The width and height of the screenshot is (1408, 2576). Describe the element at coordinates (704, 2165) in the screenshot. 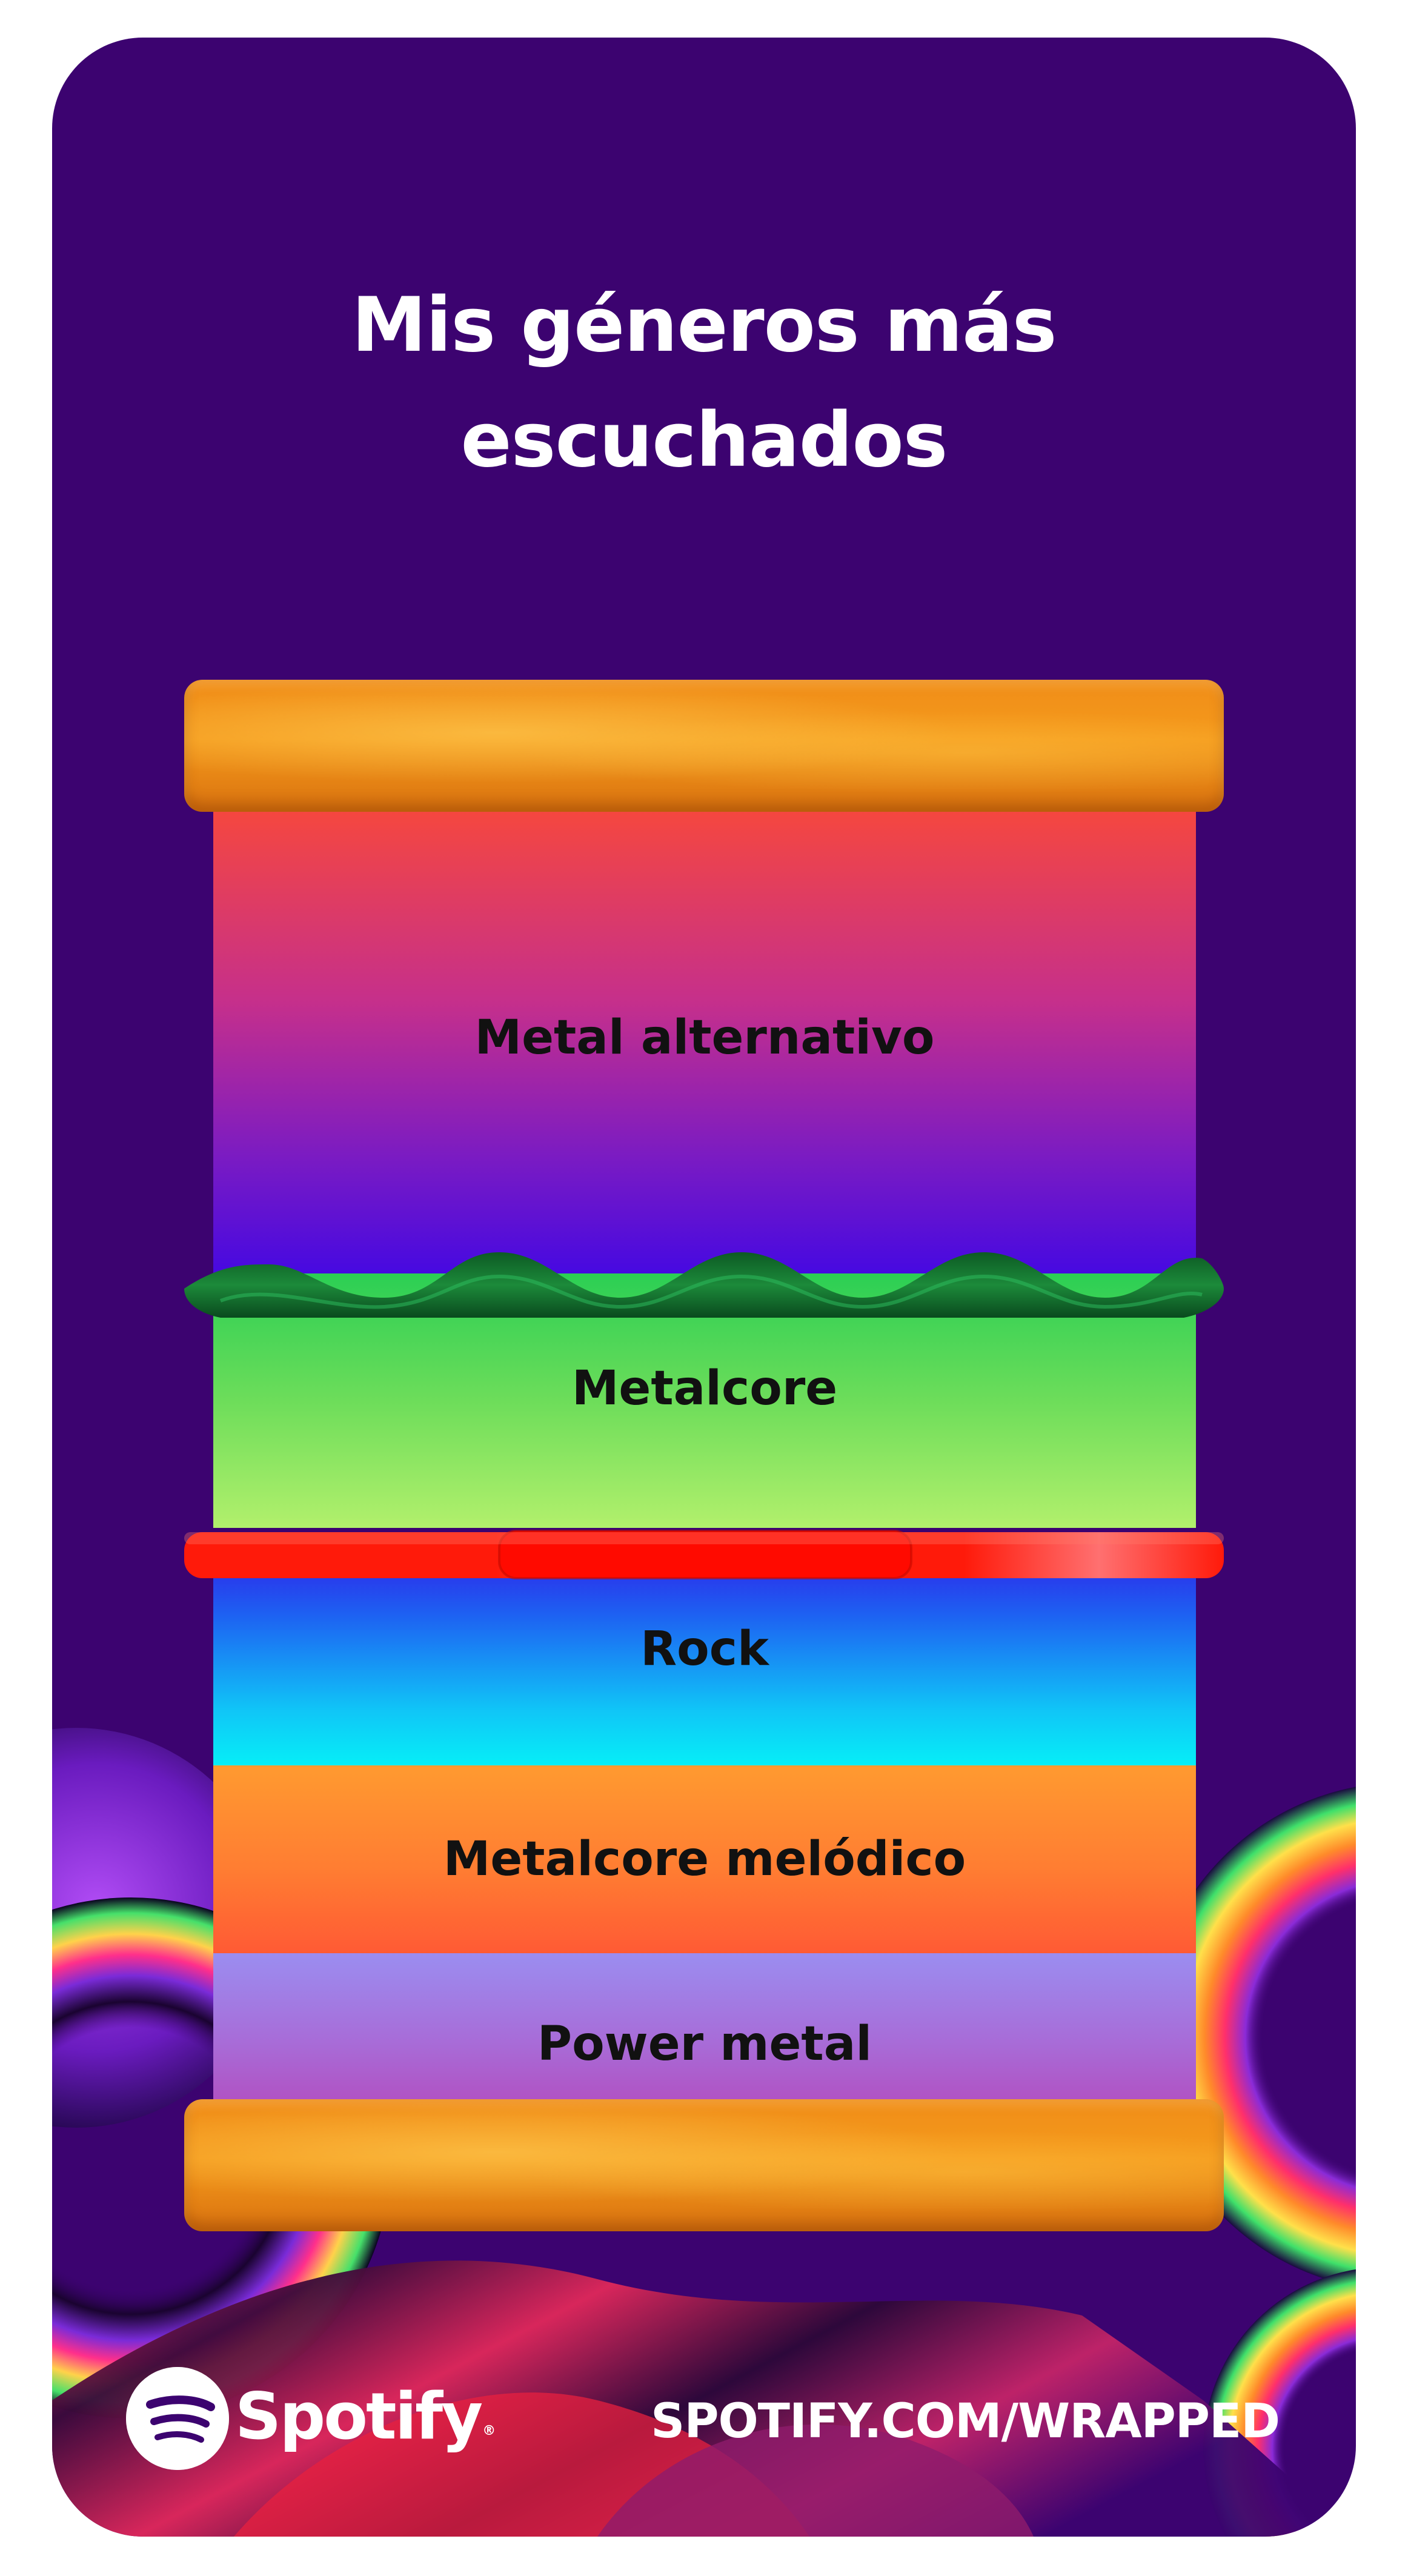

I see `bottom-bun` at that location.